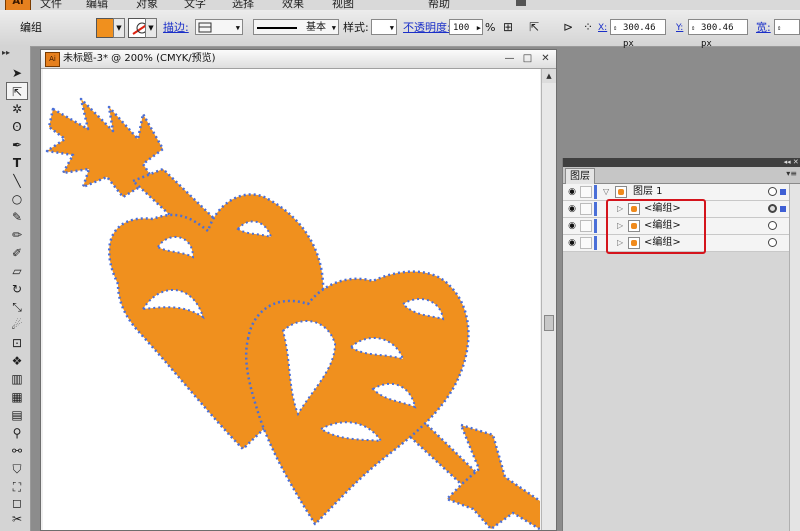 Image resolution: width=800 pixels, height=531 pixels. I want to click on blob-brush-tool-icon: ✐, so click(17, 253).